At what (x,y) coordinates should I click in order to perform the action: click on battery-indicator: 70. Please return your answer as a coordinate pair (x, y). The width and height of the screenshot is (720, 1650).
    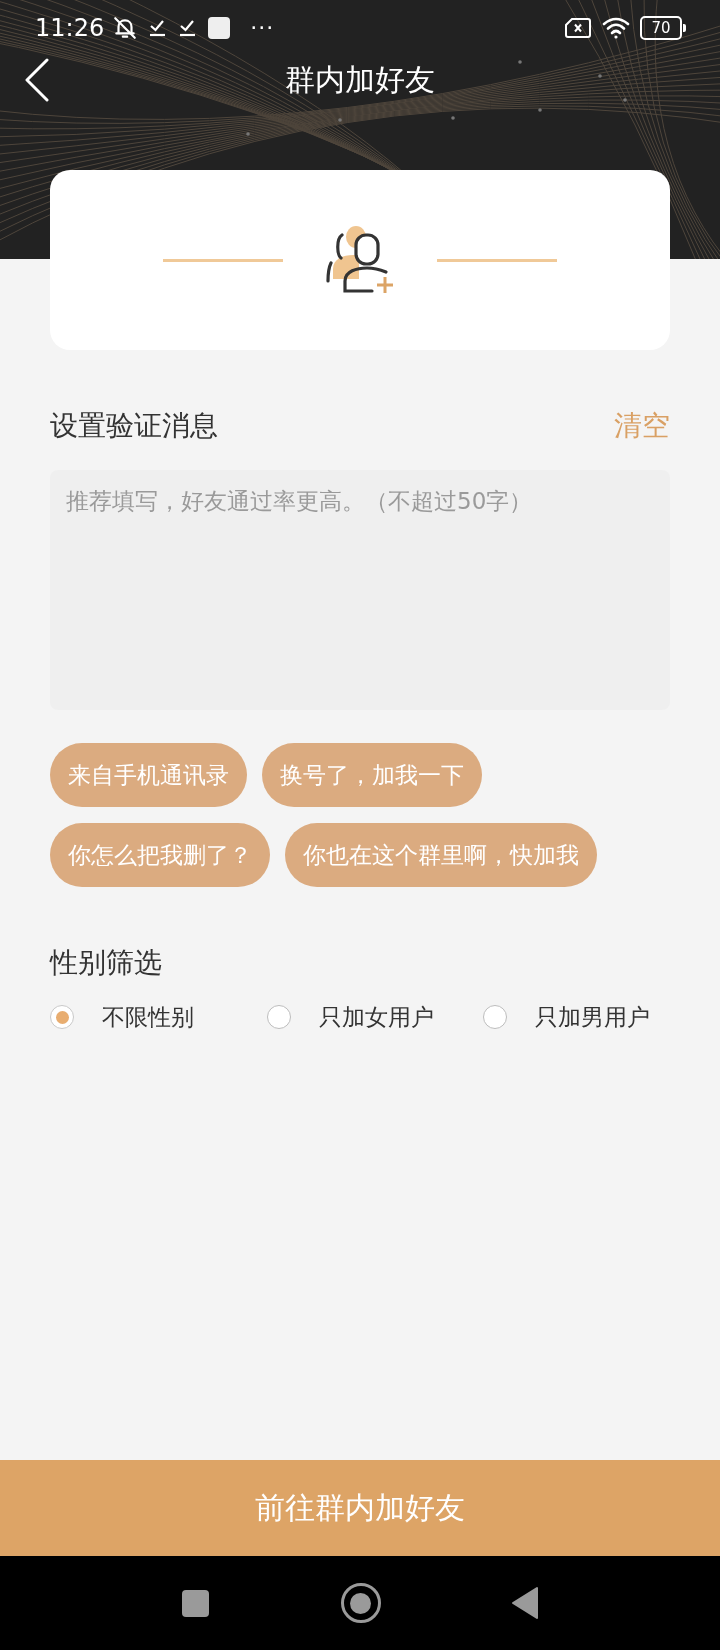
    Looking at the image, I should click on (663, 27).